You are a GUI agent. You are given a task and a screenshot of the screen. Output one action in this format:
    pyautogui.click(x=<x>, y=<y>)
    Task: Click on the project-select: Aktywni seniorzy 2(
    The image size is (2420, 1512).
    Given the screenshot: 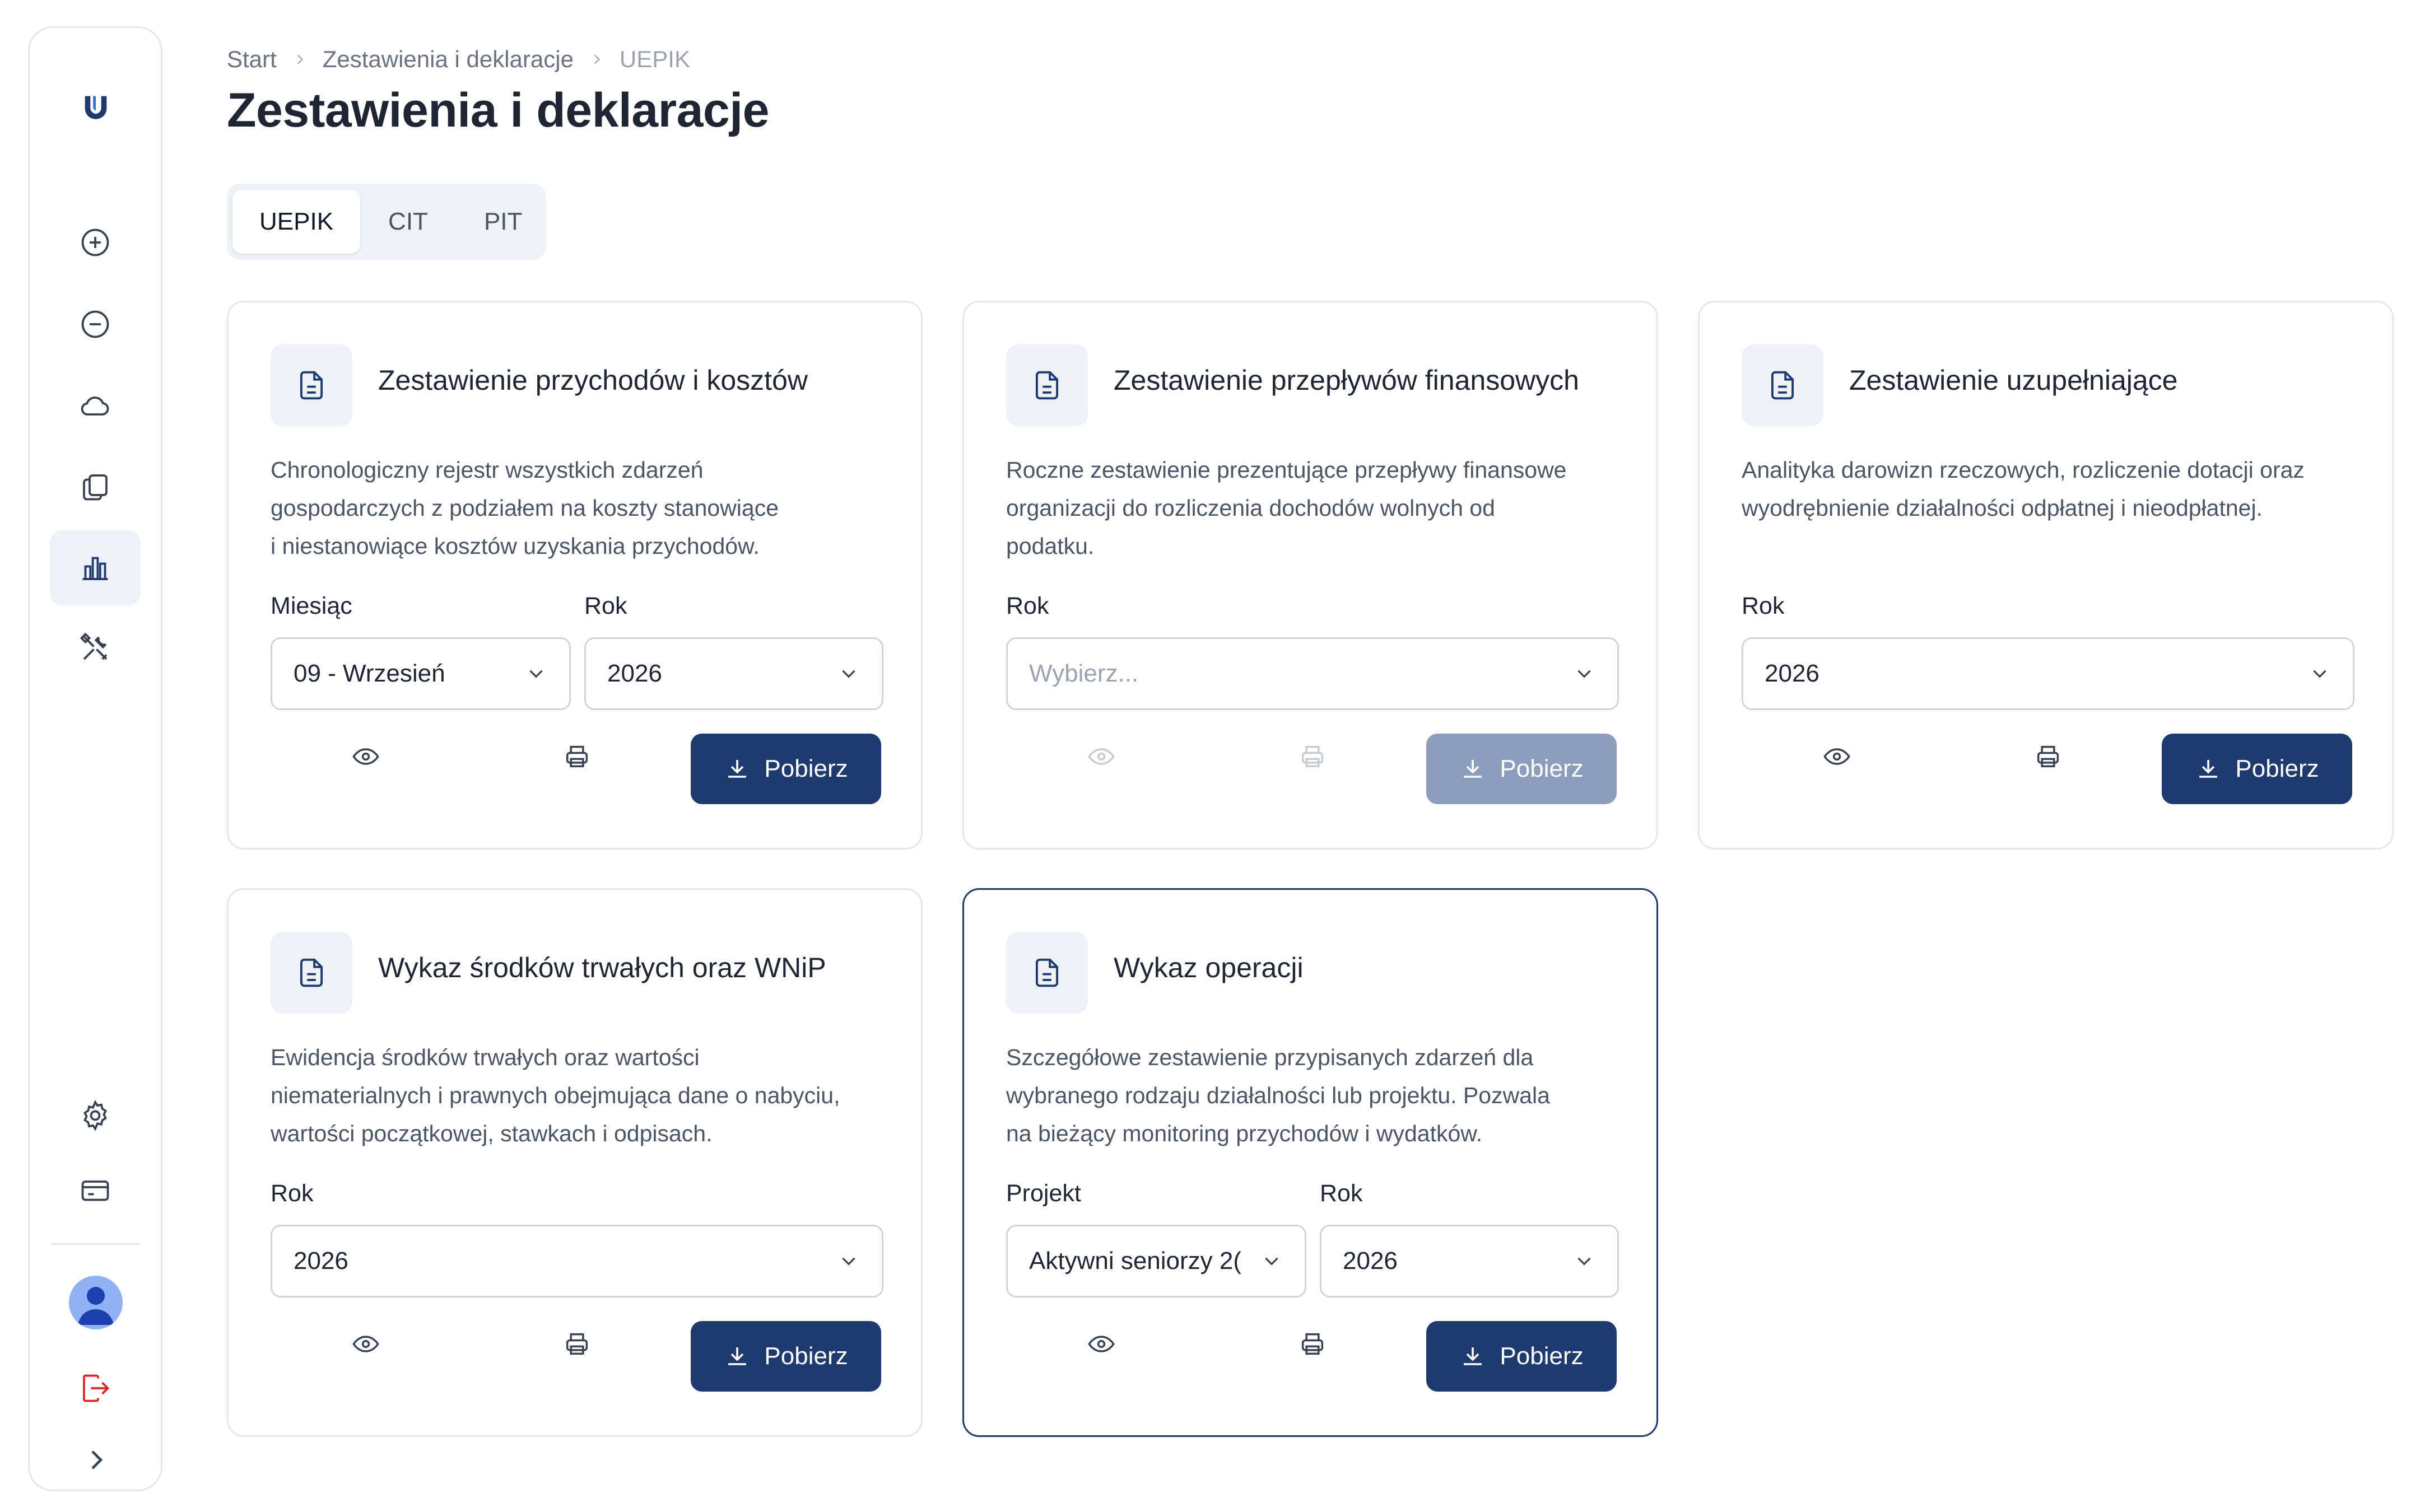 What is the action you would take?
    pyautogui.click(x=1156, y=1262)
    